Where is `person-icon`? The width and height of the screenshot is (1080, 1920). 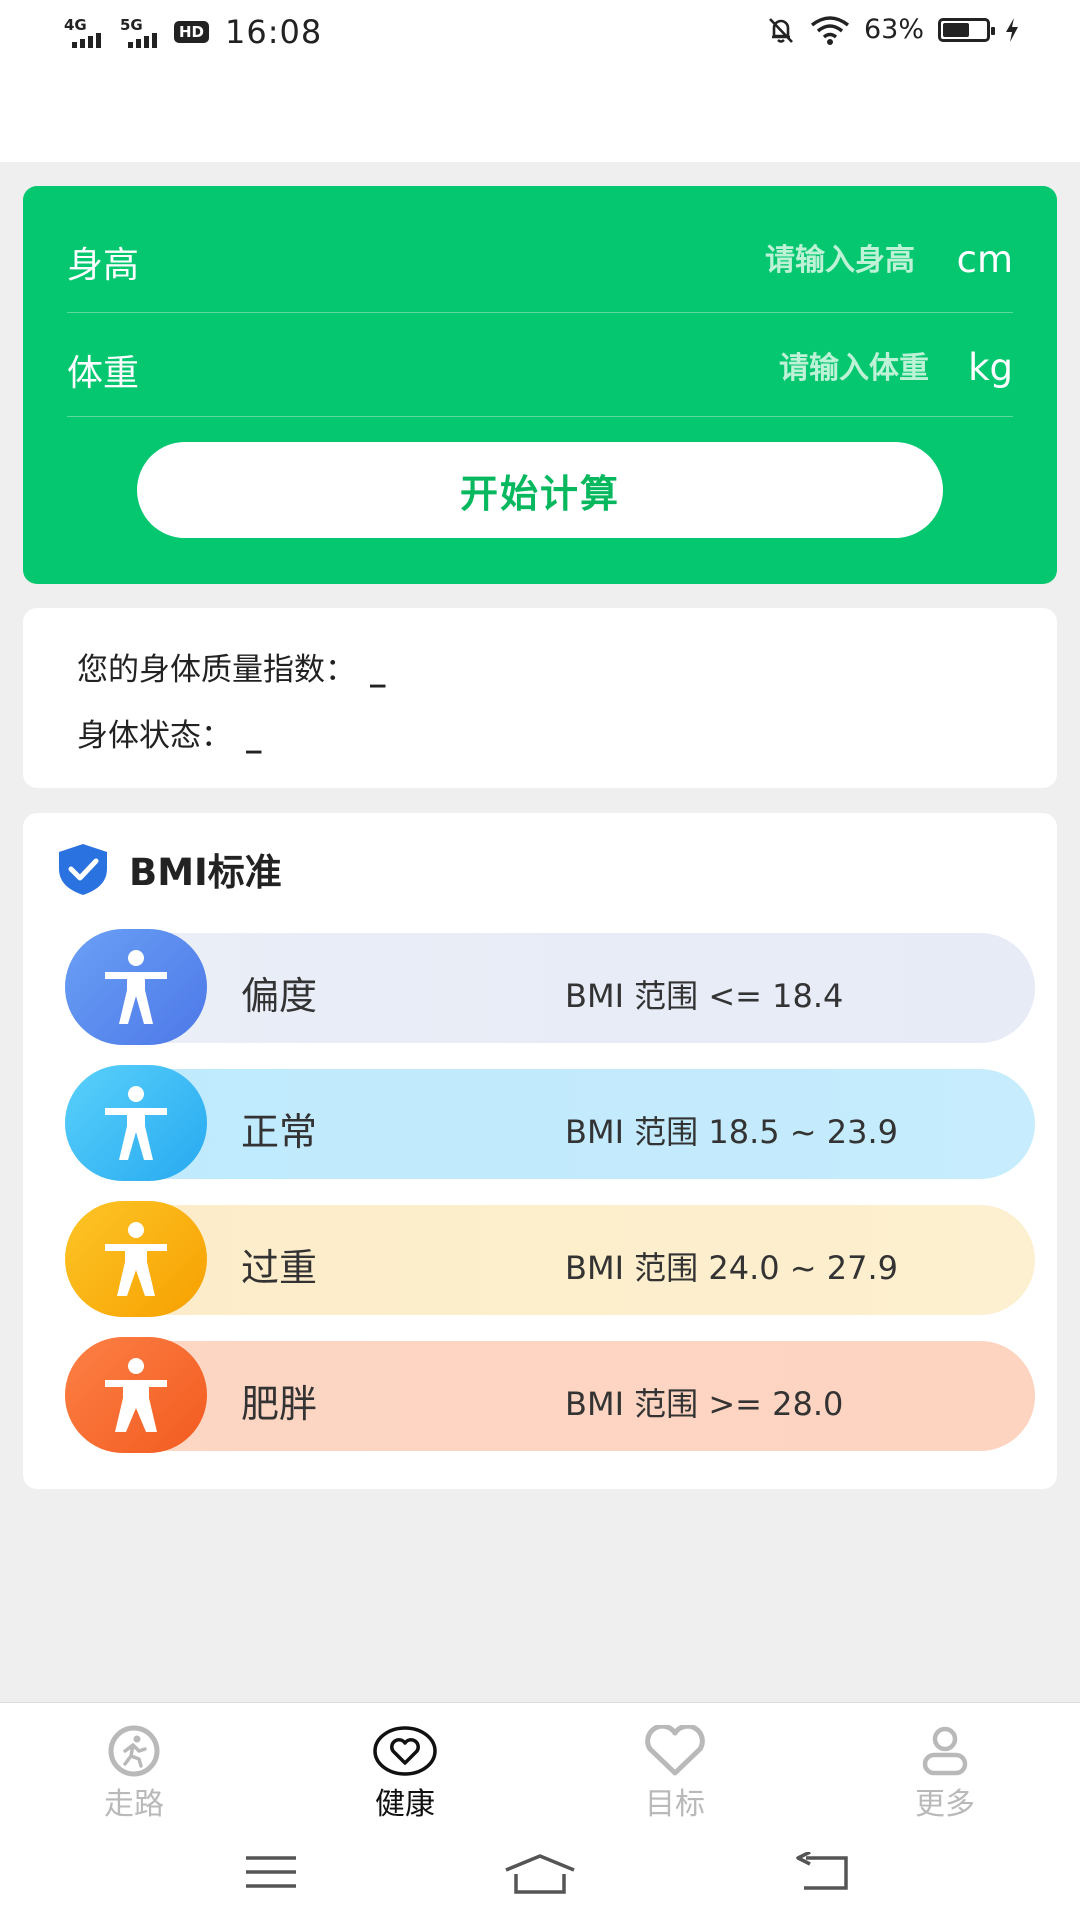
person-icon is located at coordinates (945, 1751).